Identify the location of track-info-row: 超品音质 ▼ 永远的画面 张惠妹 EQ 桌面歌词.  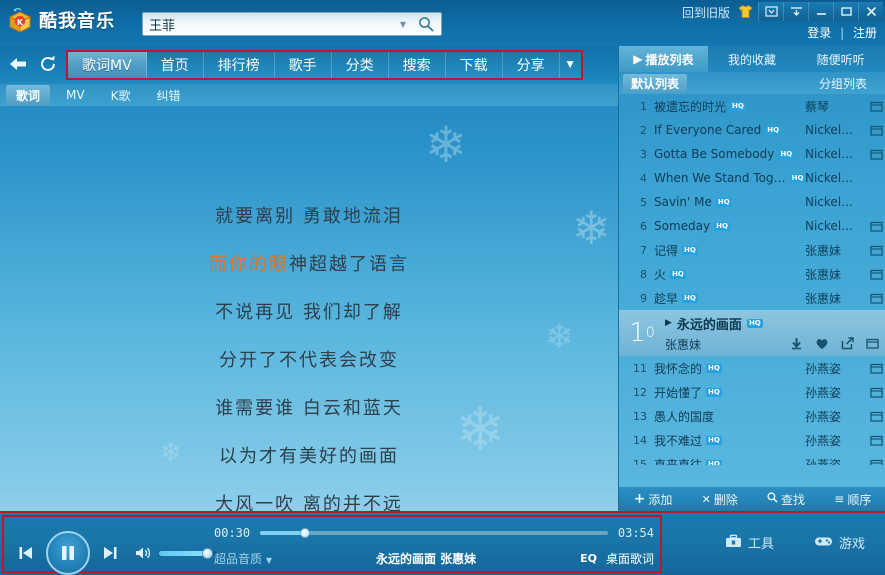
(434, 558).